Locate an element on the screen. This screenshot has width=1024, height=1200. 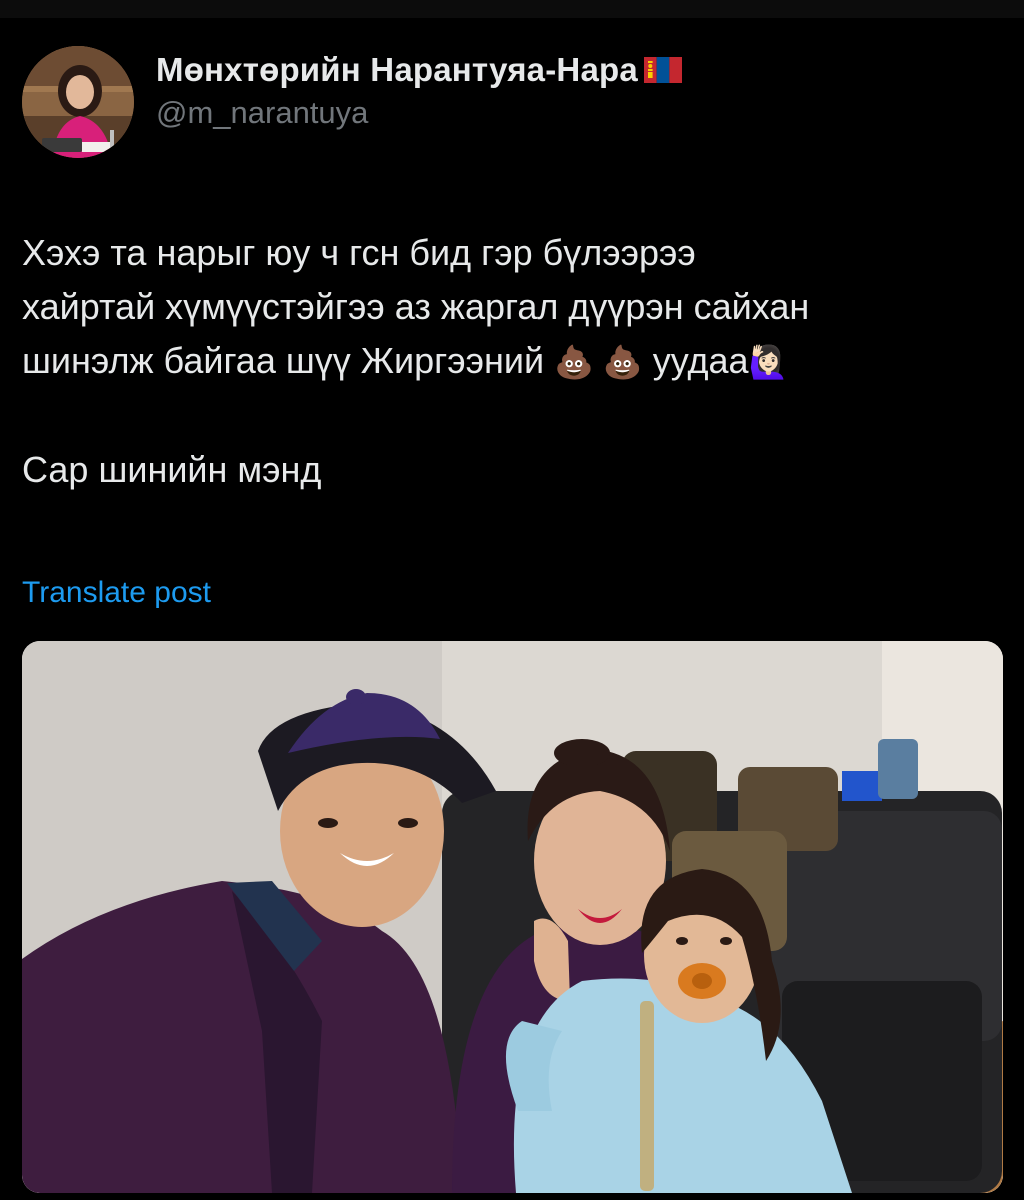
post-text-line: Сар шинийн мэнд is located at coordinates (172, 469).